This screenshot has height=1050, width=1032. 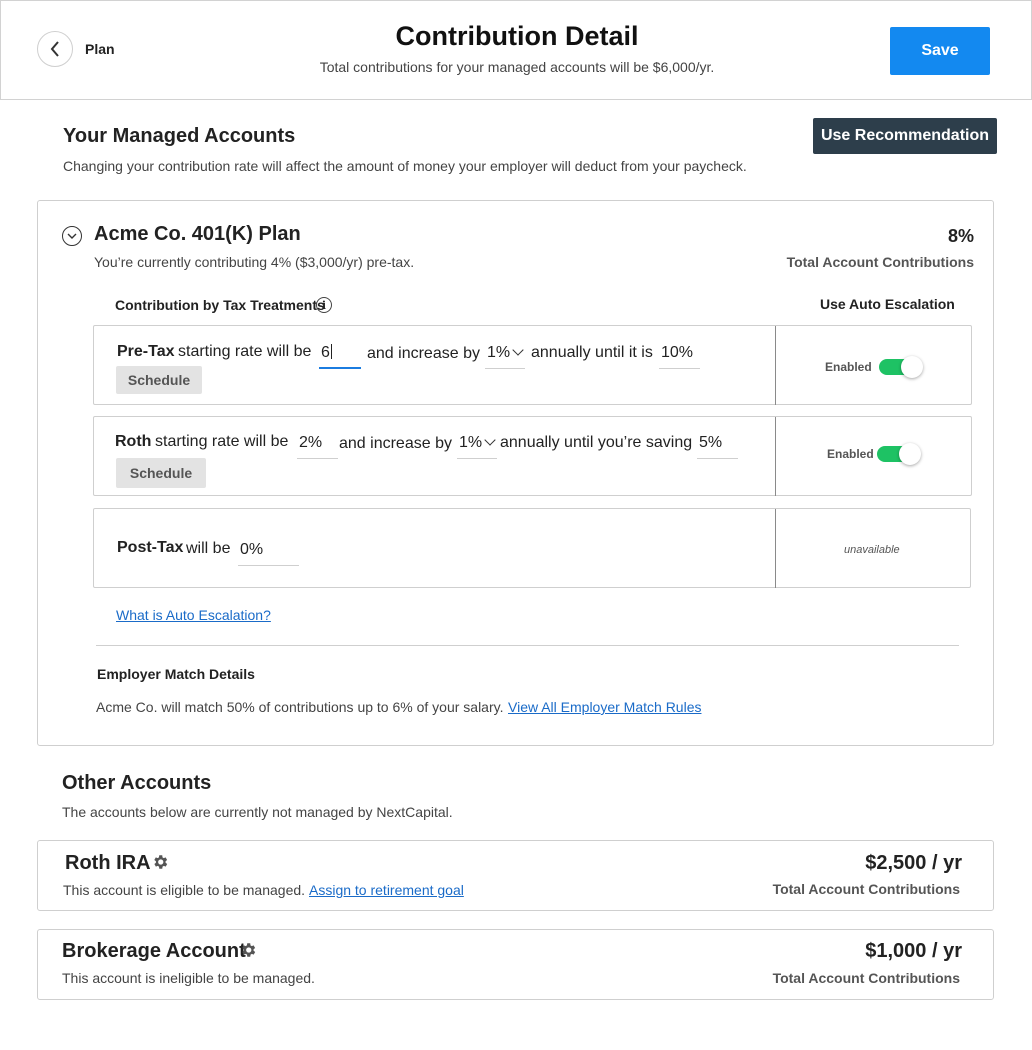 I want to click on pretax-target-input: 10%, so click(x=679, y=355).